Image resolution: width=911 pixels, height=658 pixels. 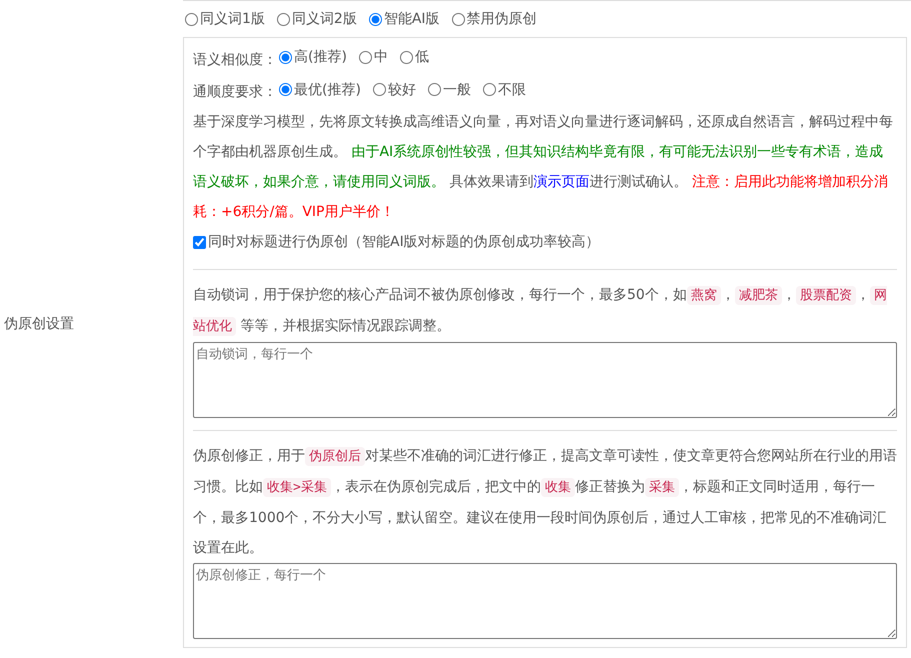 What do you see at coordinates (235, 92) in the screenshot?
I see `field-label: 通顺度要求：` at bounding box center [235, 92].